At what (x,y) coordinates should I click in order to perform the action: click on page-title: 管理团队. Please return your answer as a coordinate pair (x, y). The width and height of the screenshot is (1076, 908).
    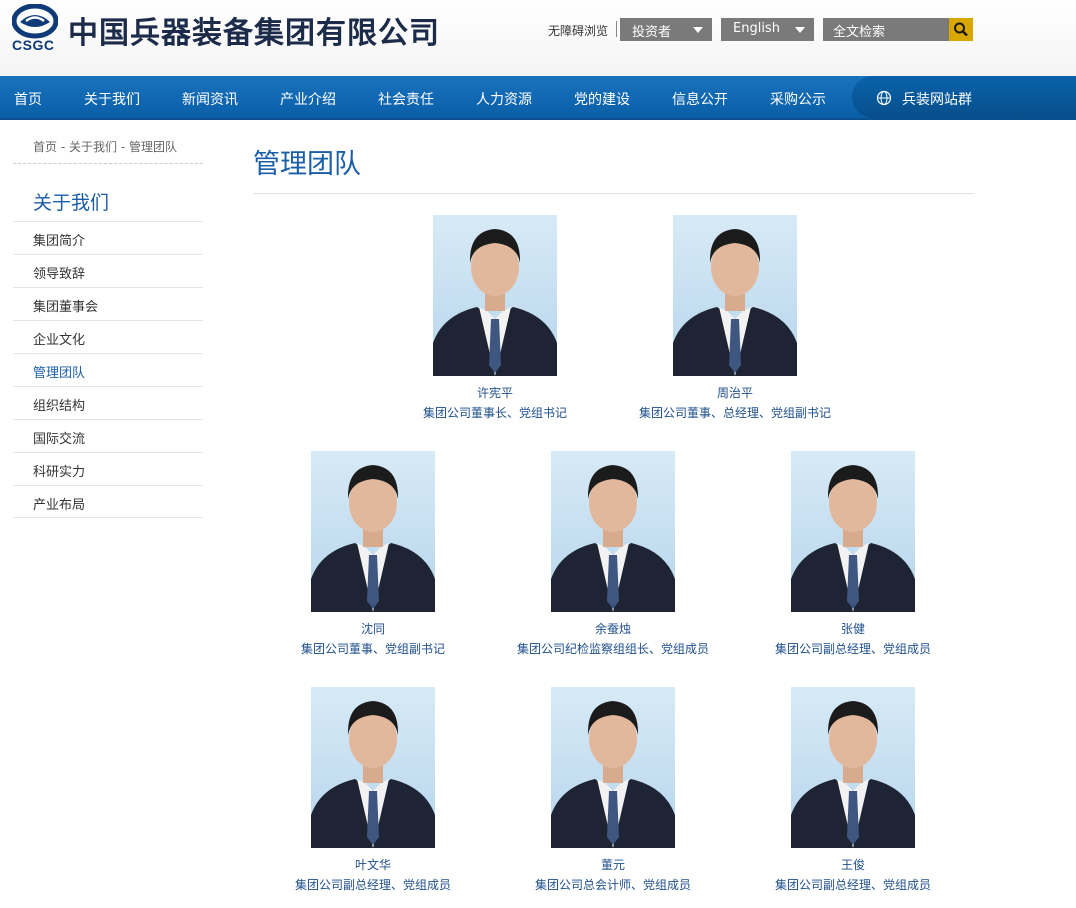
    Looking at the image, I should click on (307, 164).